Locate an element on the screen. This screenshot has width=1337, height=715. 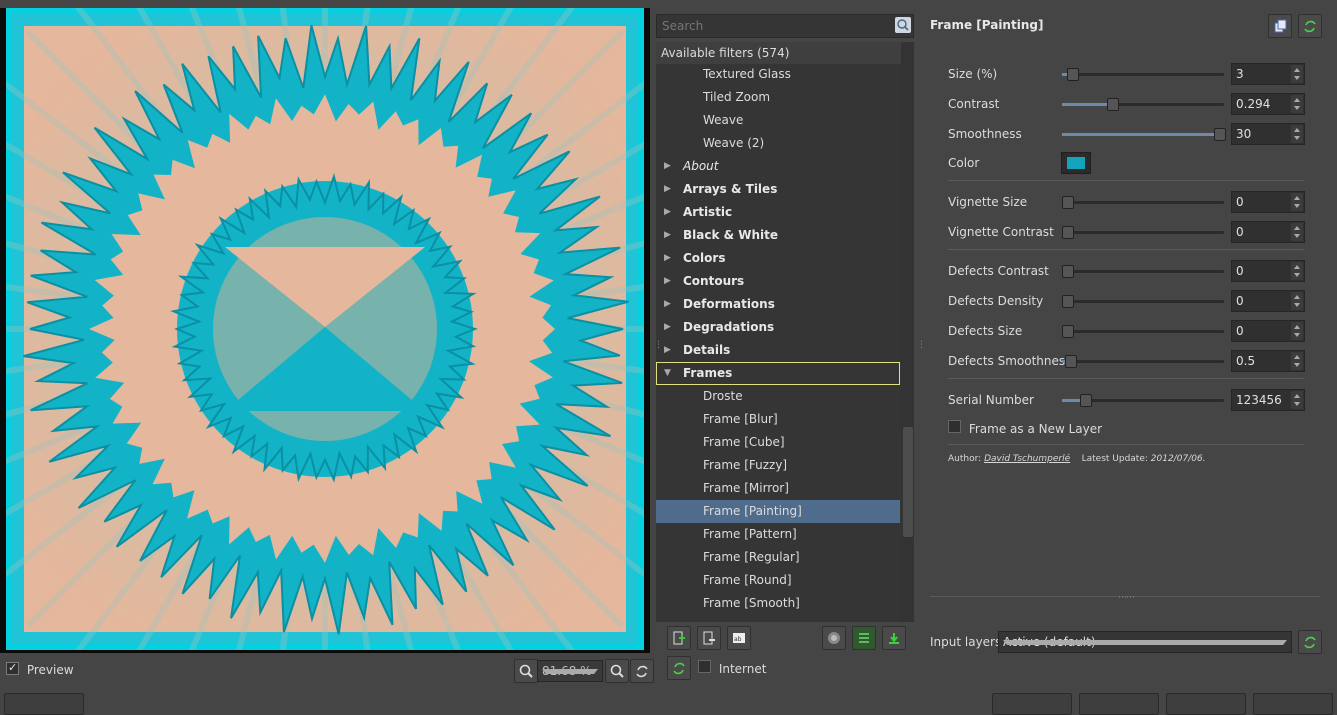
fullscreen-button is located at coordinates (1119, 704).